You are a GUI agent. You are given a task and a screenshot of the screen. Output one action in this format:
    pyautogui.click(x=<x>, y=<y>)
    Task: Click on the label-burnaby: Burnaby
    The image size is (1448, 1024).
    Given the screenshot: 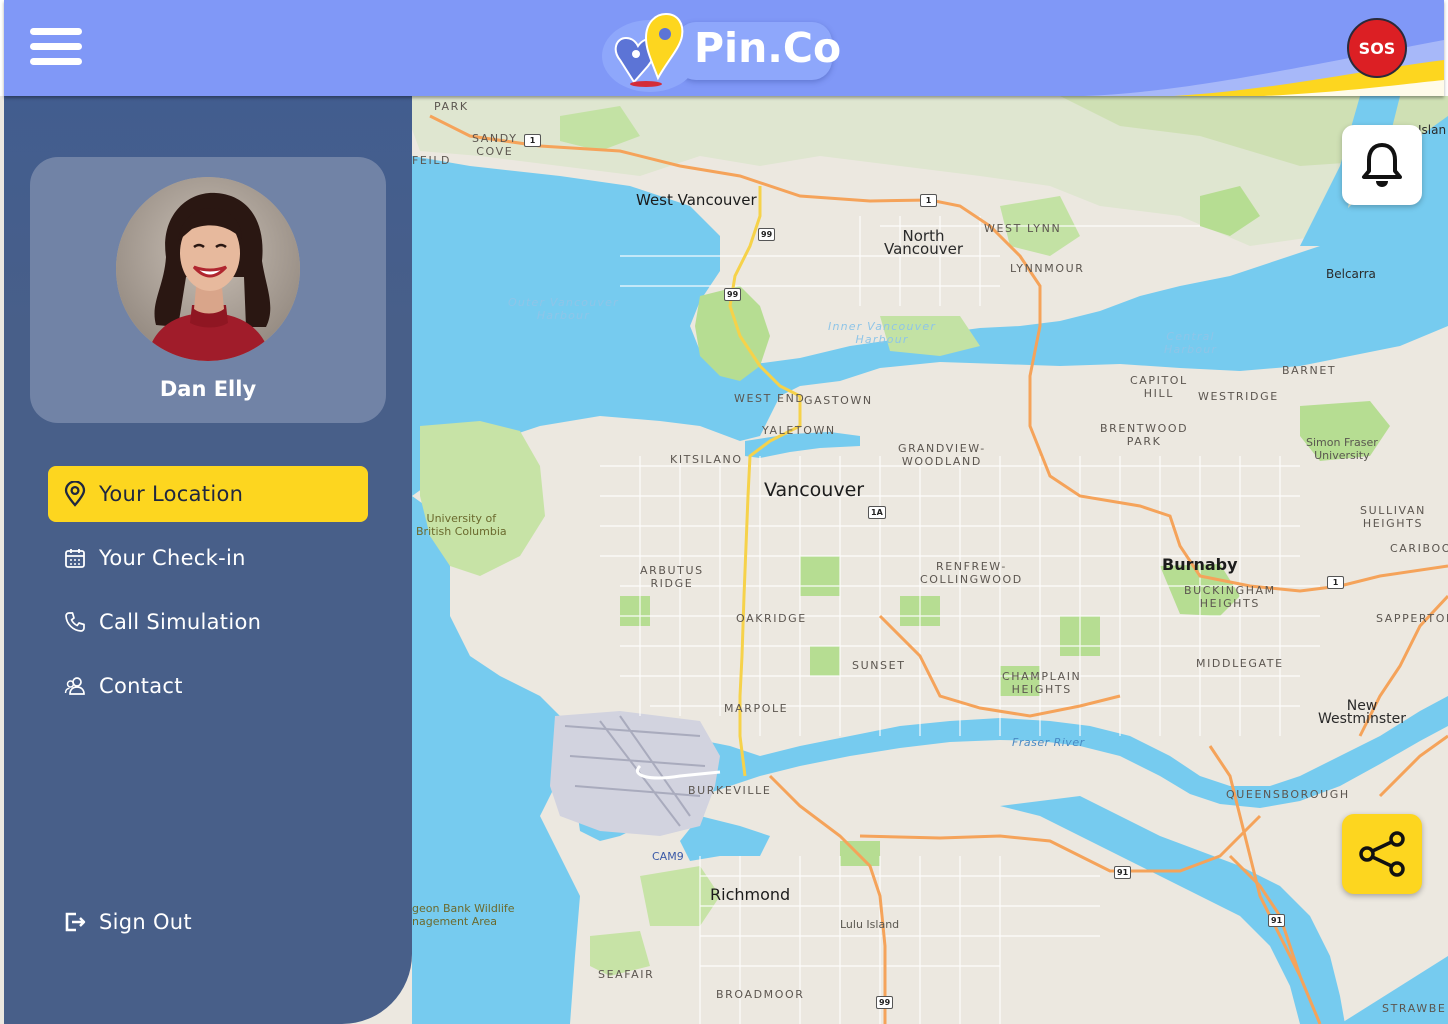 What is the action you would take?
    pyautogui.click(x=1200, y=564)
    